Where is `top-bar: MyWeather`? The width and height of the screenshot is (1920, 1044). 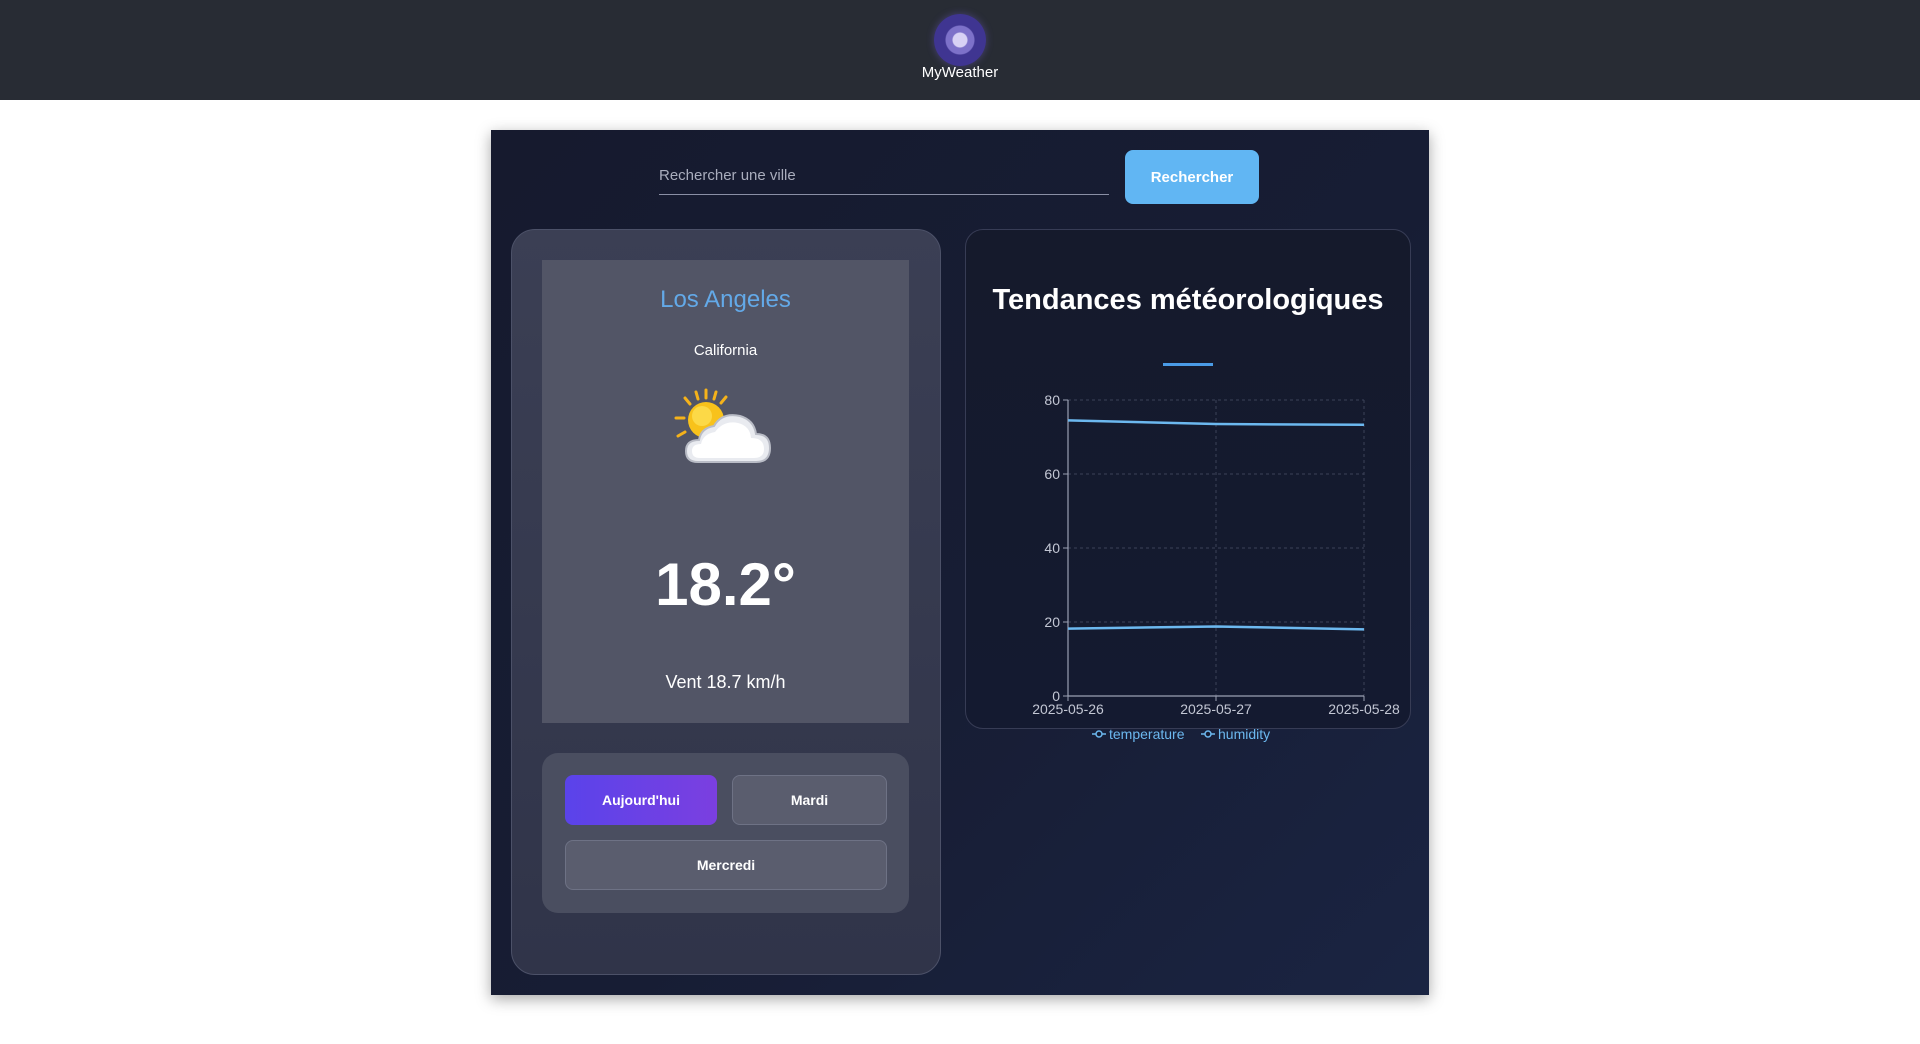
top-bar: MyWeather is located at coordinates (960, 50).